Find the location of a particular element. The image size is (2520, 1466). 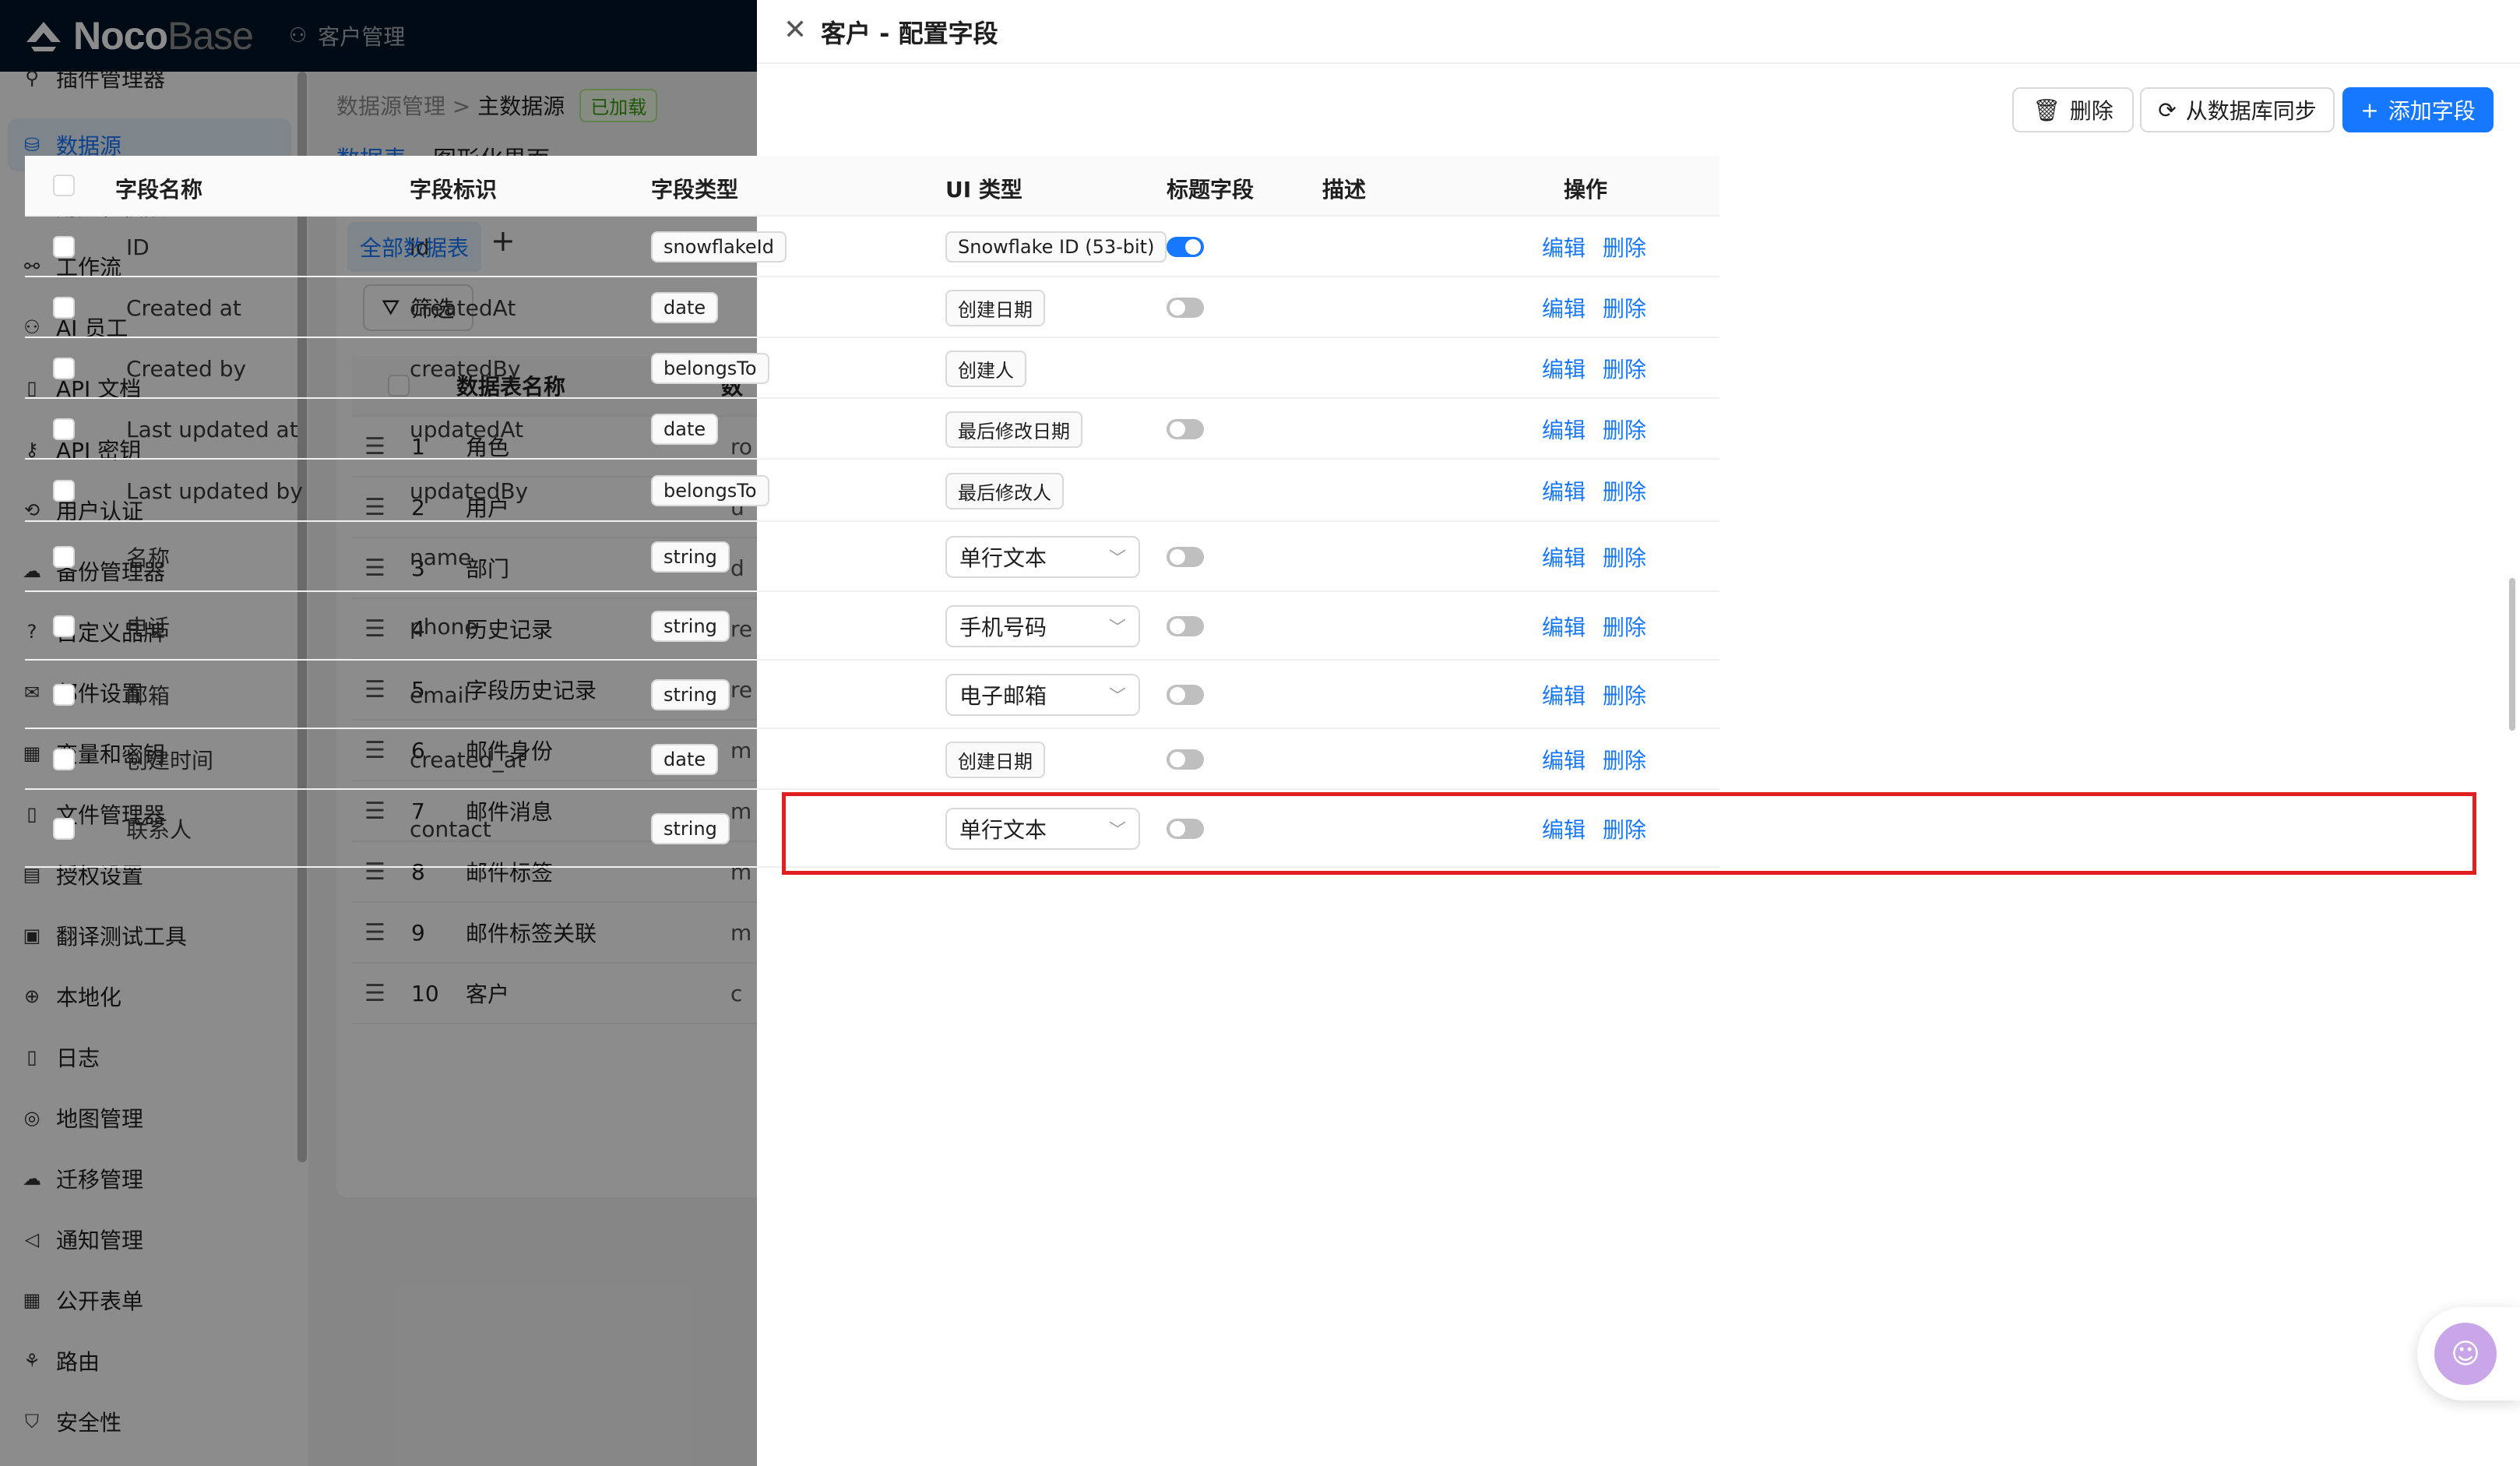

field-type-cell: date is located at coordinates (685, 307).